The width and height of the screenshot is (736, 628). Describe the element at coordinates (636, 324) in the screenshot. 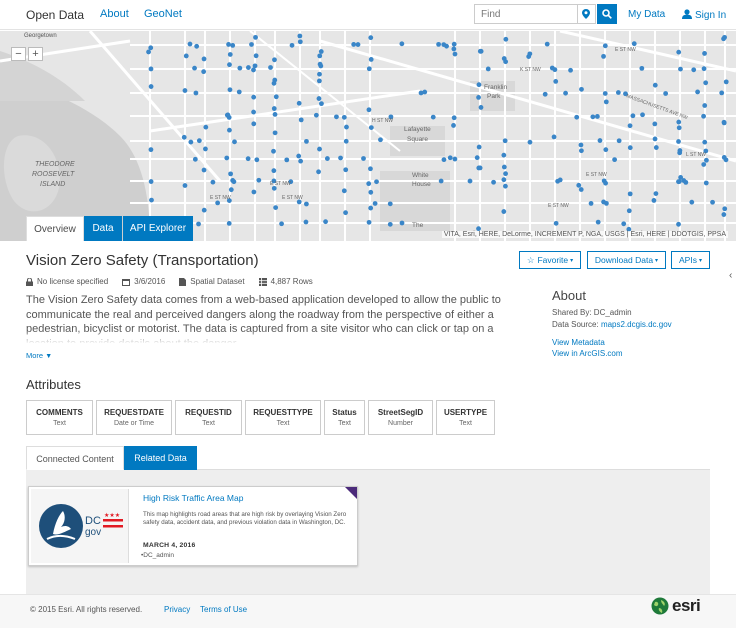

I see `data-source-link: maps2.dcgis.dc.gov` at that location.